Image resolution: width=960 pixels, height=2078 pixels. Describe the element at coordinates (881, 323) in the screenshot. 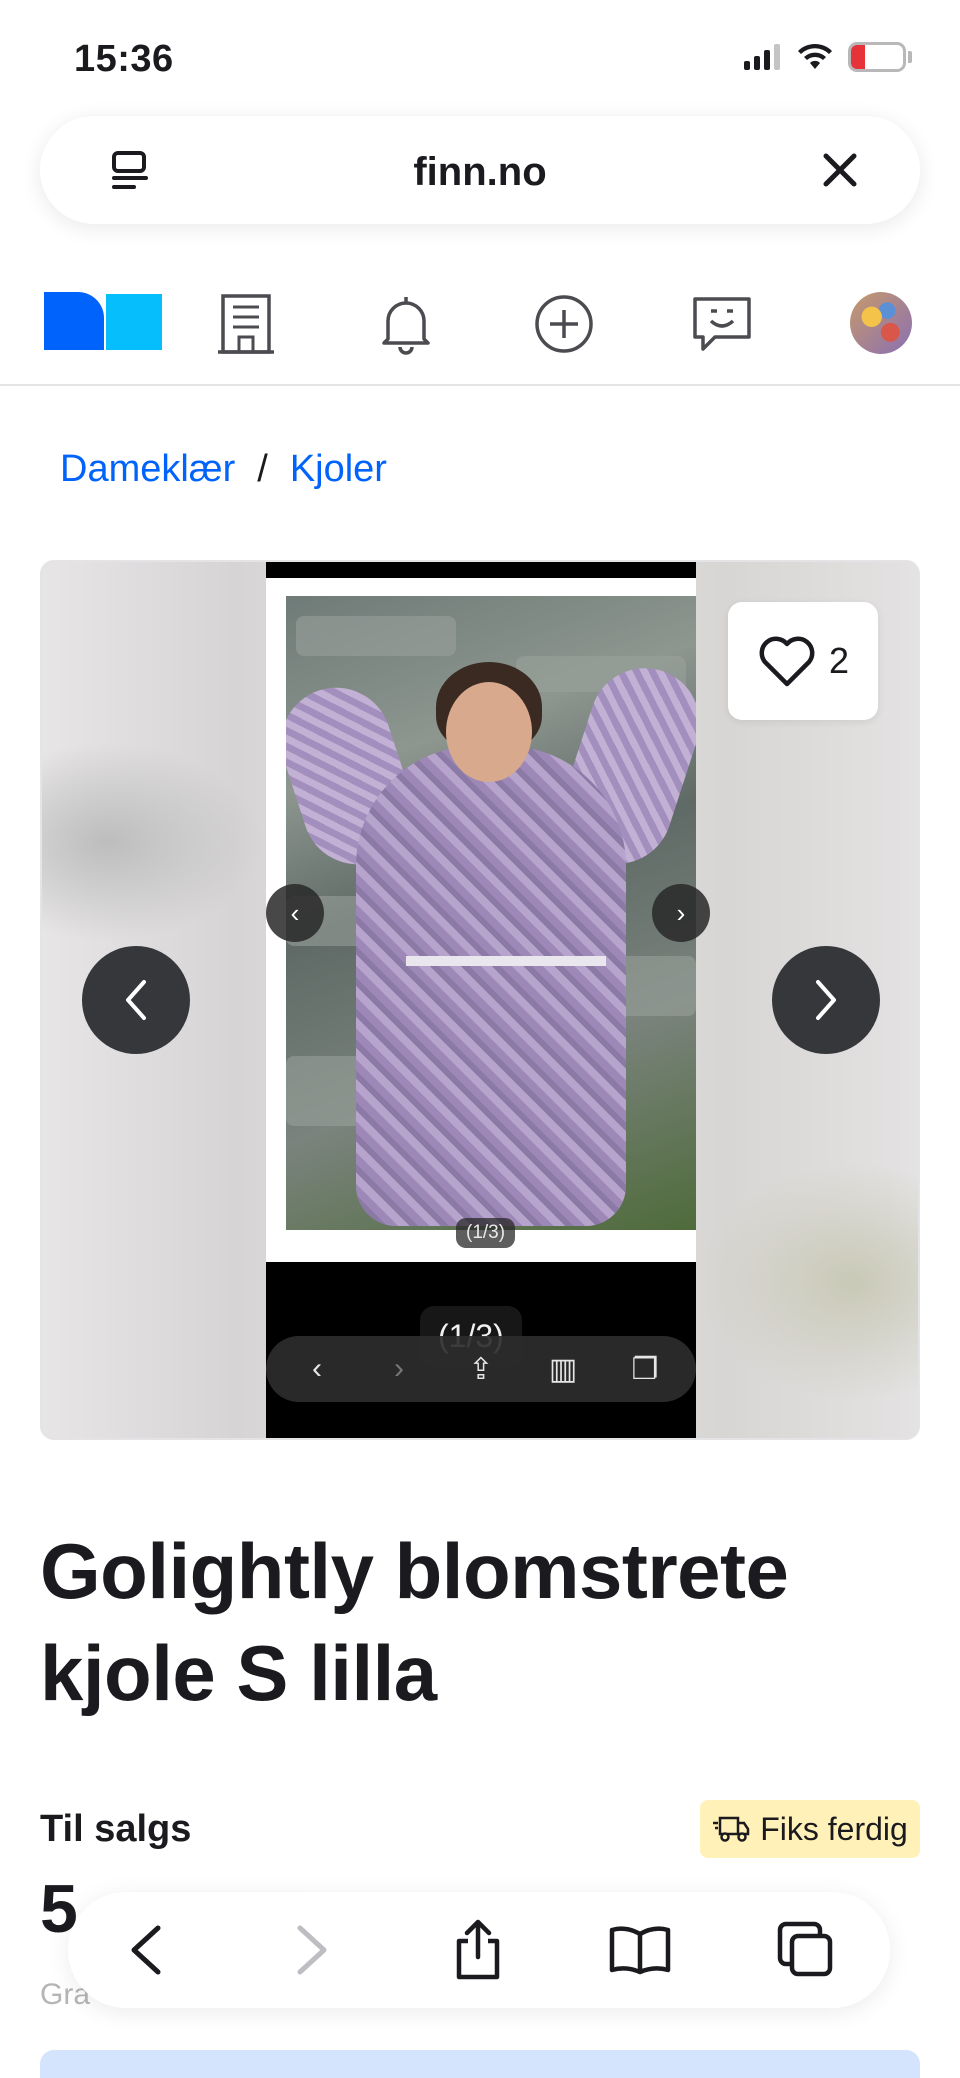

I see `avatar` at that location.